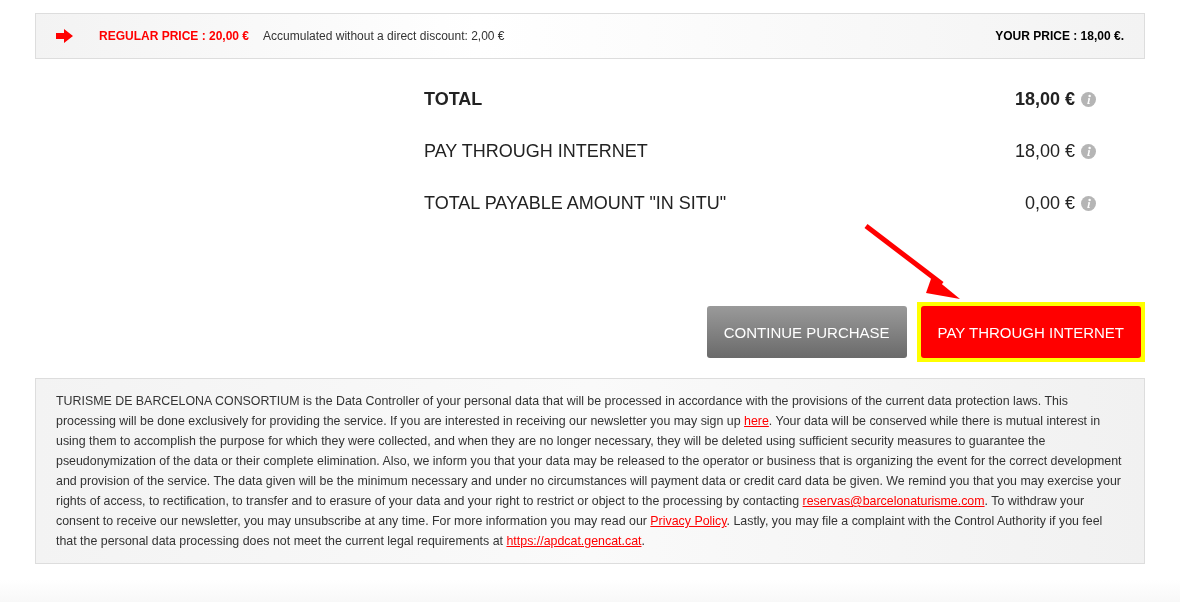 Image resolution: width=1180 pixels, height=602 pixels. Describe the element at coordinates (756, 421) in the screenshot. I see `notice-link: here` at that location.